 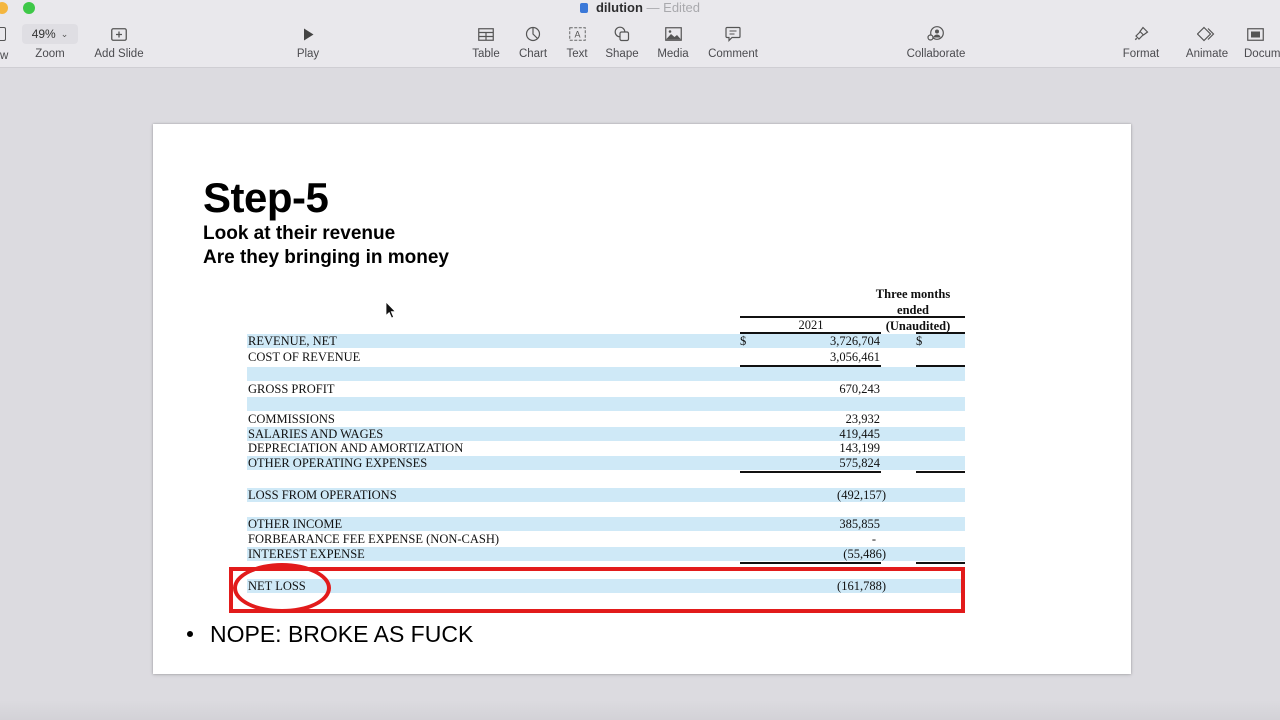 I want to click on row-label: COST OF REVENUE, so click(x=304, y=357).